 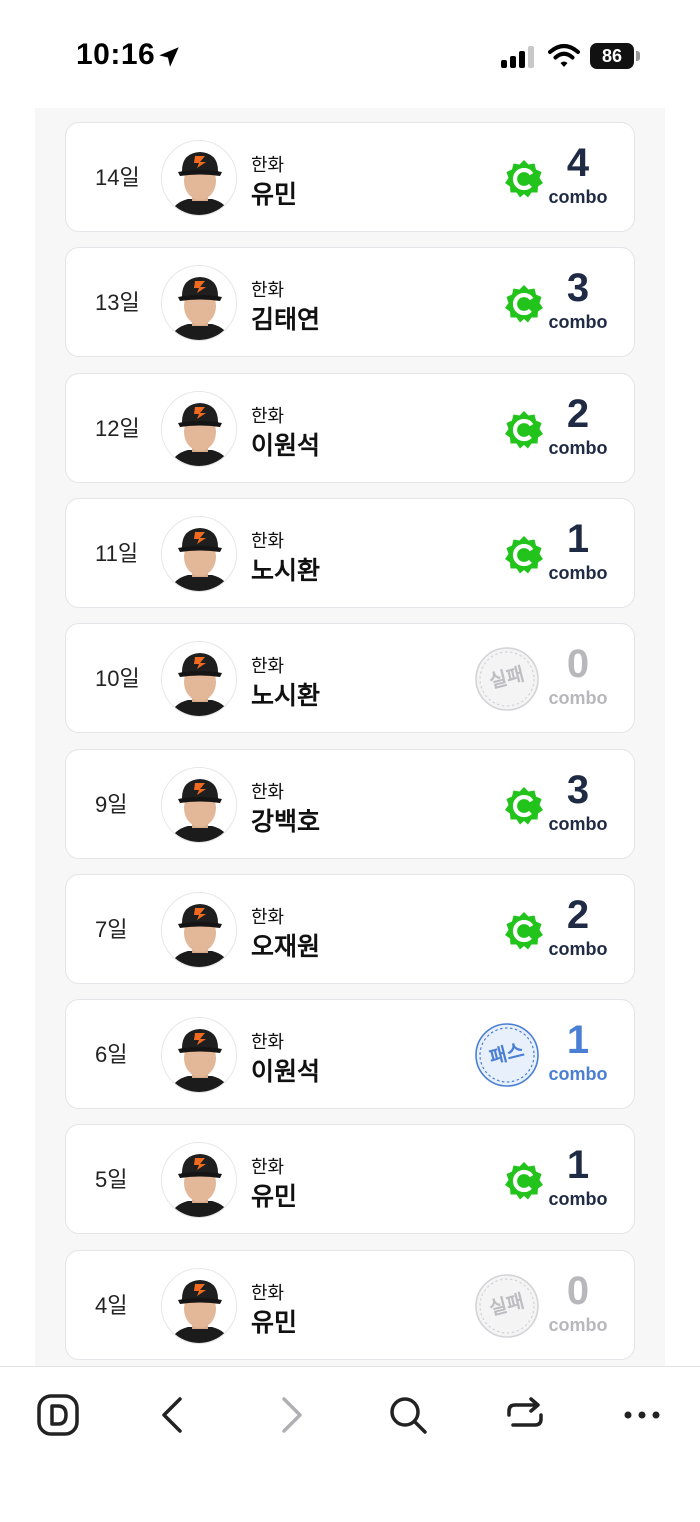 What do you see at coordinates (350, 1304) in the screenshot?
I see `list-item: 4일 한화유민 실패 0 combo` at bounding box center [350, 1304].